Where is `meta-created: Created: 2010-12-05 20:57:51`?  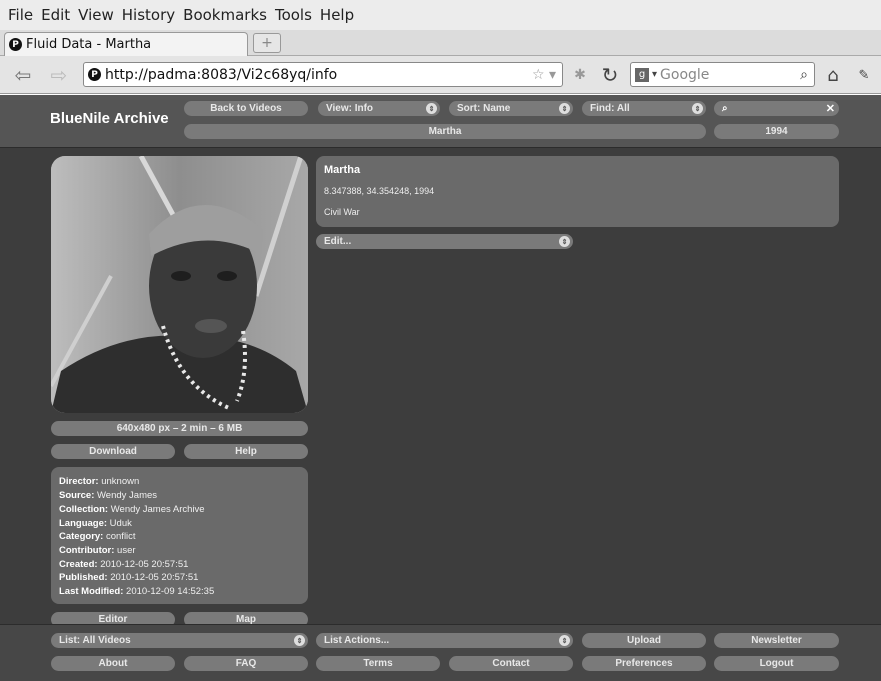 meta-created: Created: 2010-12-05 20:57:51 is located at coordinates (123, 564).